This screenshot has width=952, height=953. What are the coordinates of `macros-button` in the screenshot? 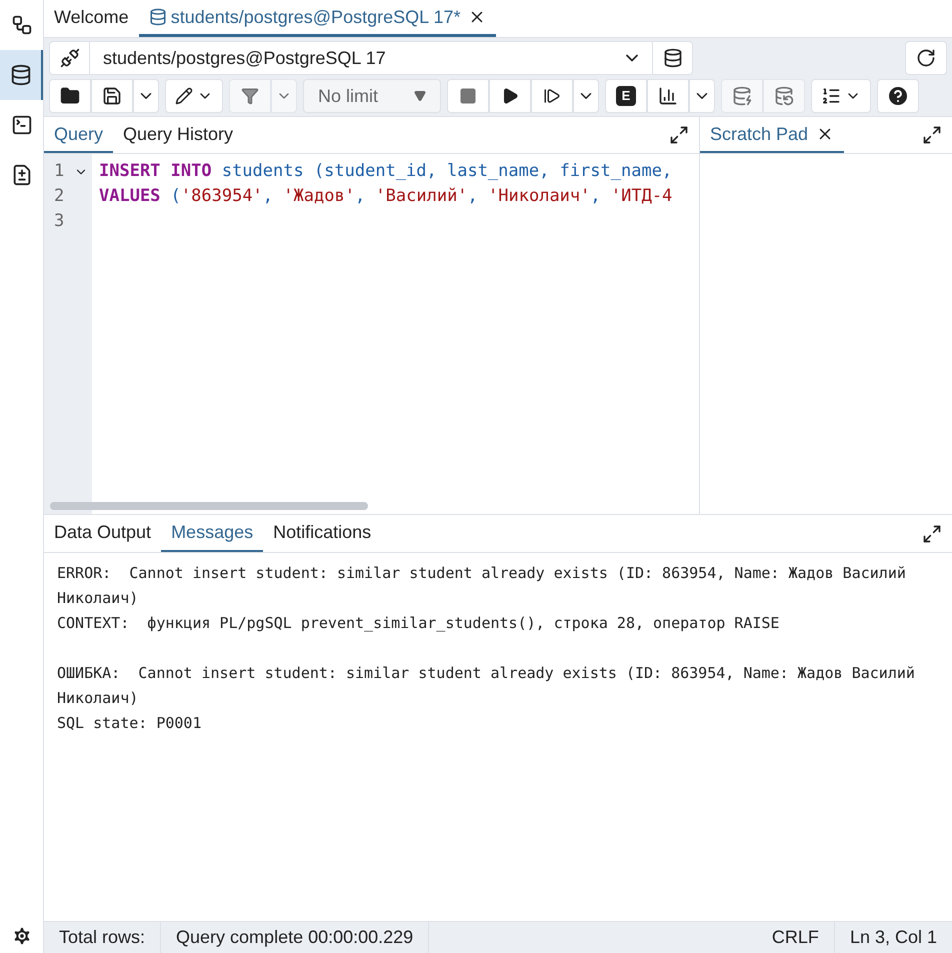 It's located at (841, 96).